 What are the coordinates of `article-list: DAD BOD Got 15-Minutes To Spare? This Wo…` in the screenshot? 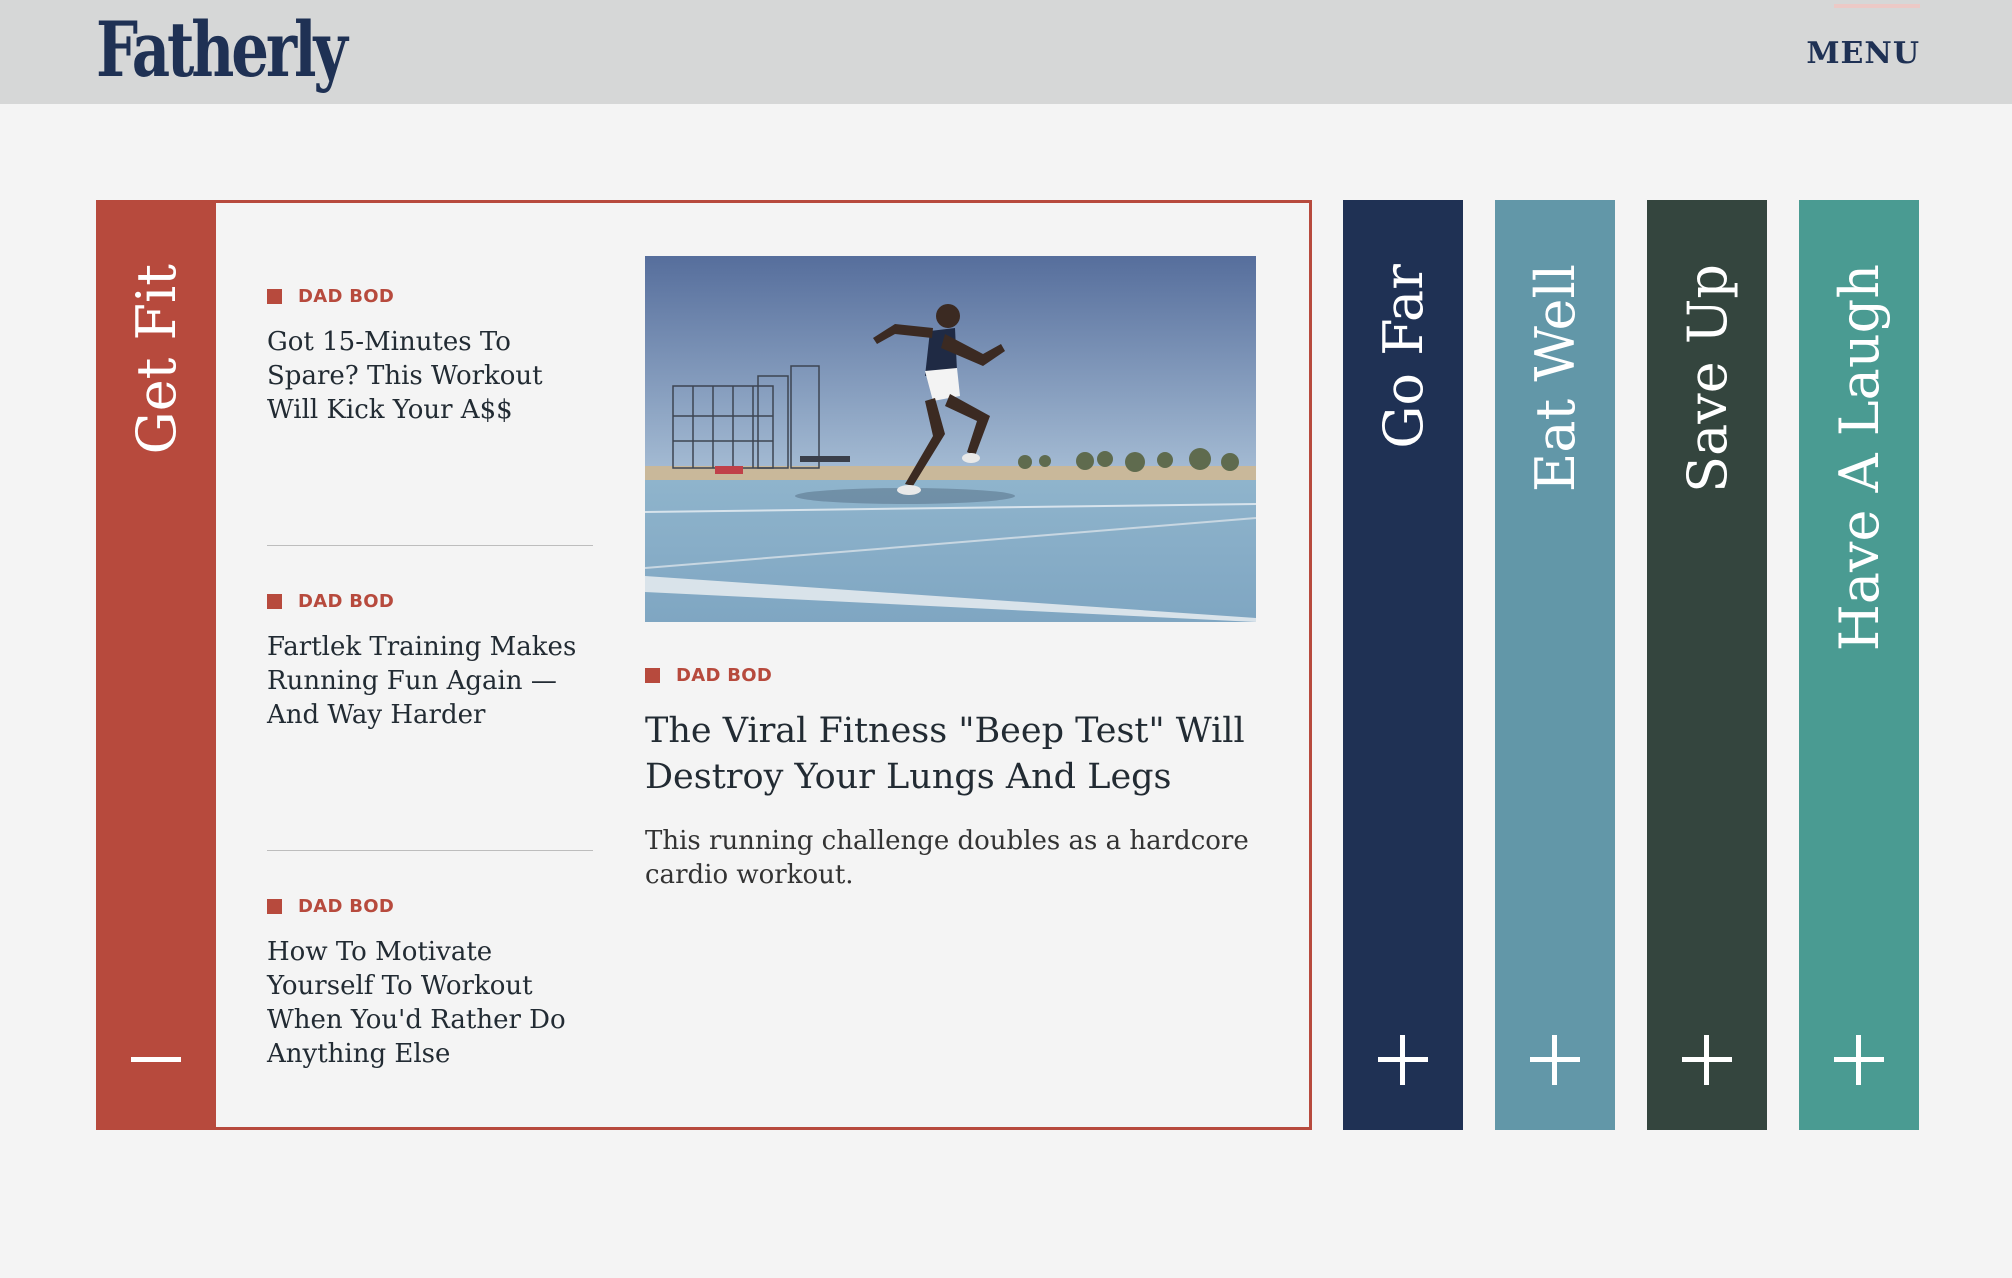 It's located at (430, 743).